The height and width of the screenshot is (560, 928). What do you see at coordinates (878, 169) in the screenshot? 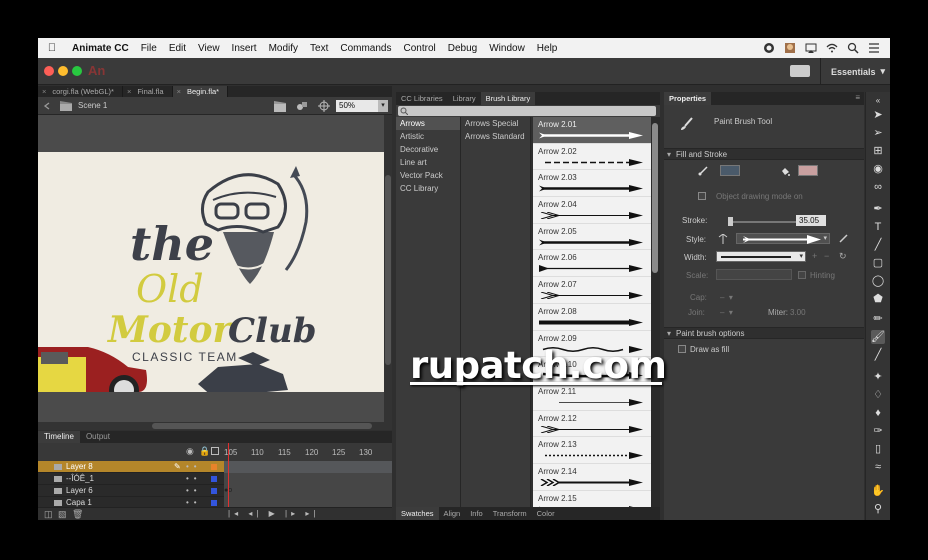
I see `3d-rotation-tool-icon: ◉` at bounding box center [878, 169].